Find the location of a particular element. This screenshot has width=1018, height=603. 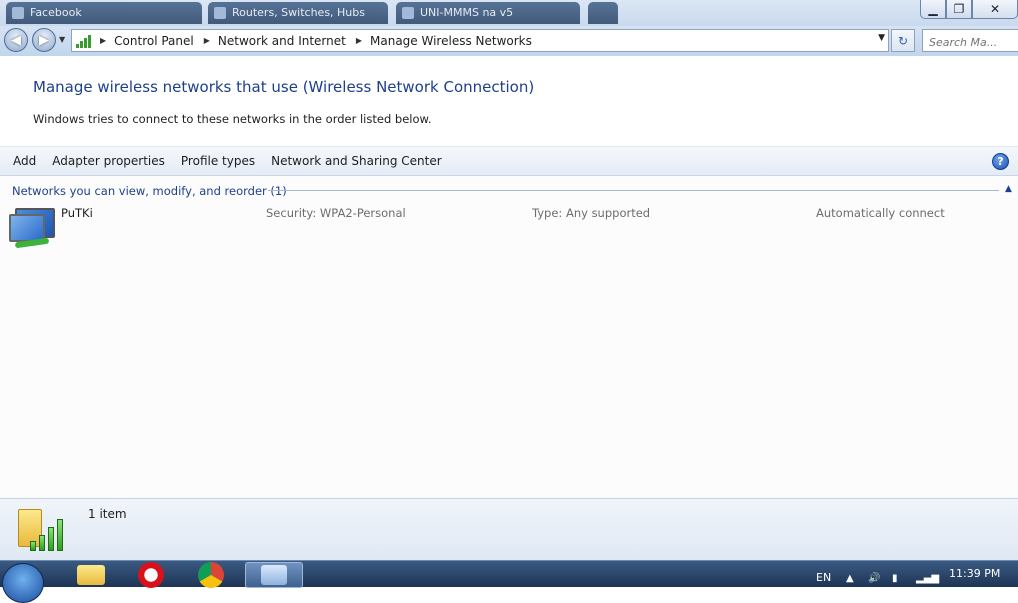

search-input is located at coordinates (970, 40).